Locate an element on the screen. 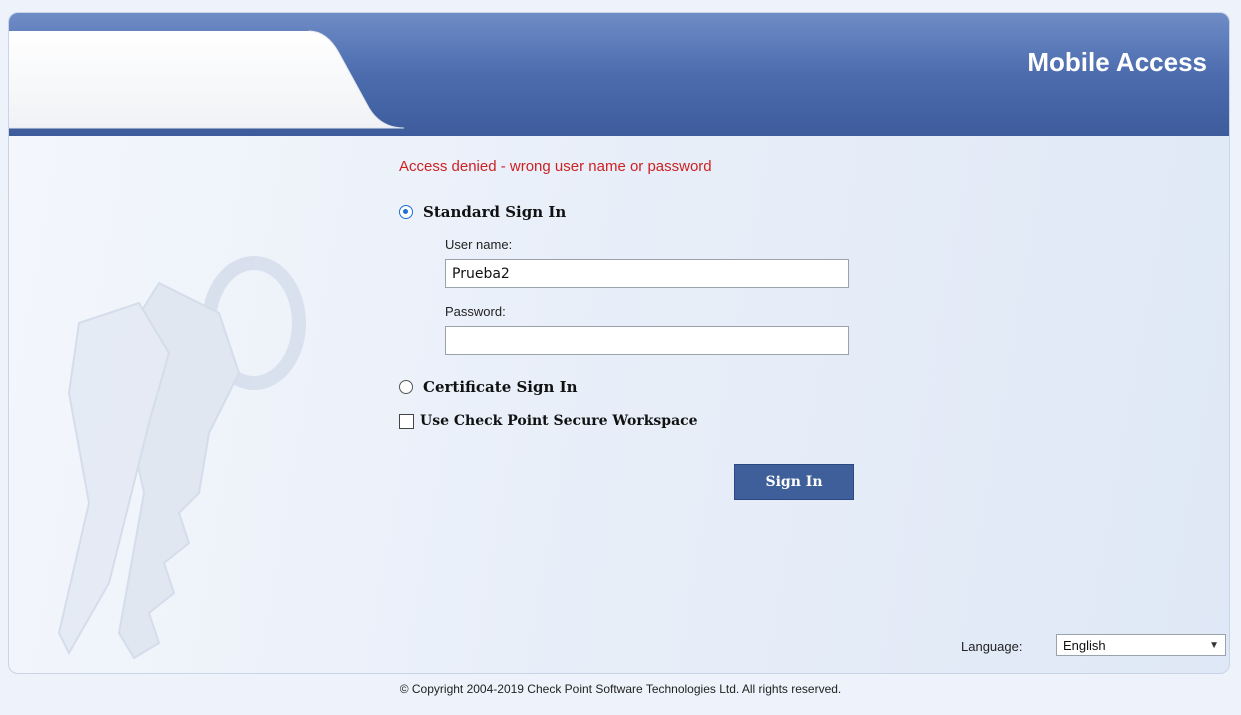 Image resolution: width=1241 pixels, height=715 pixels. standard-sign-in-option: Standard Sign In is located at coordinates (482, 212).